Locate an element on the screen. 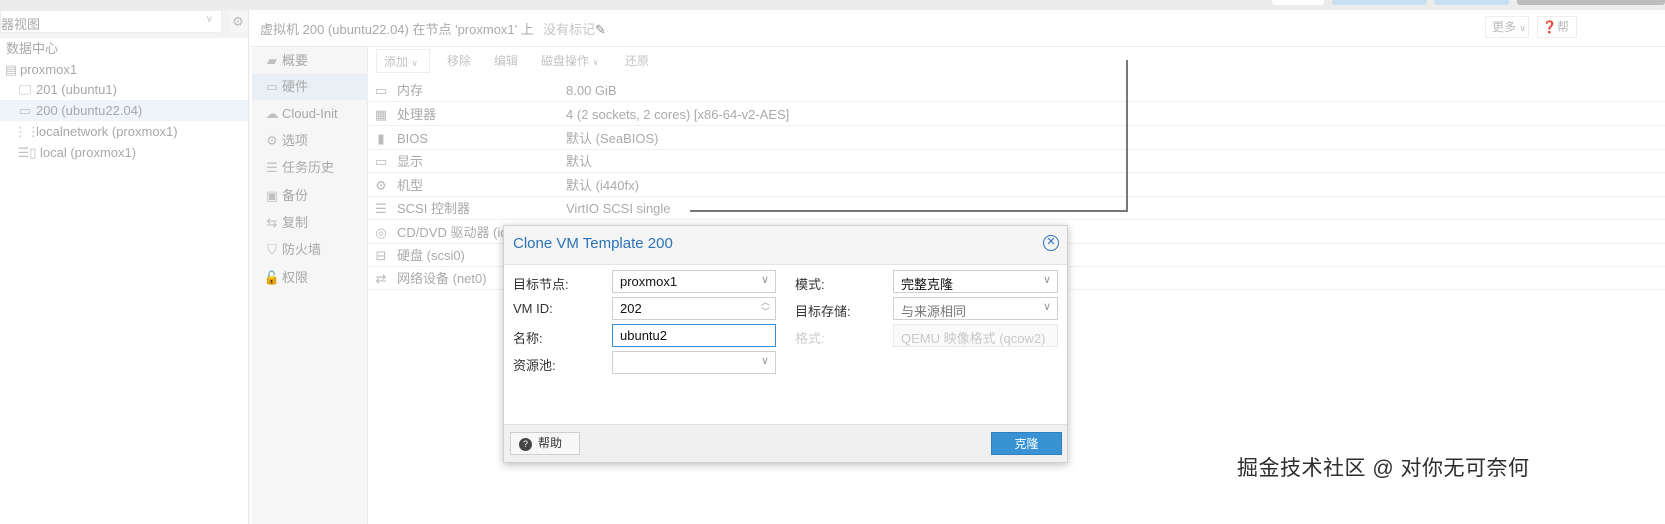  question-icon: ? is located at coordinates (525, 444).